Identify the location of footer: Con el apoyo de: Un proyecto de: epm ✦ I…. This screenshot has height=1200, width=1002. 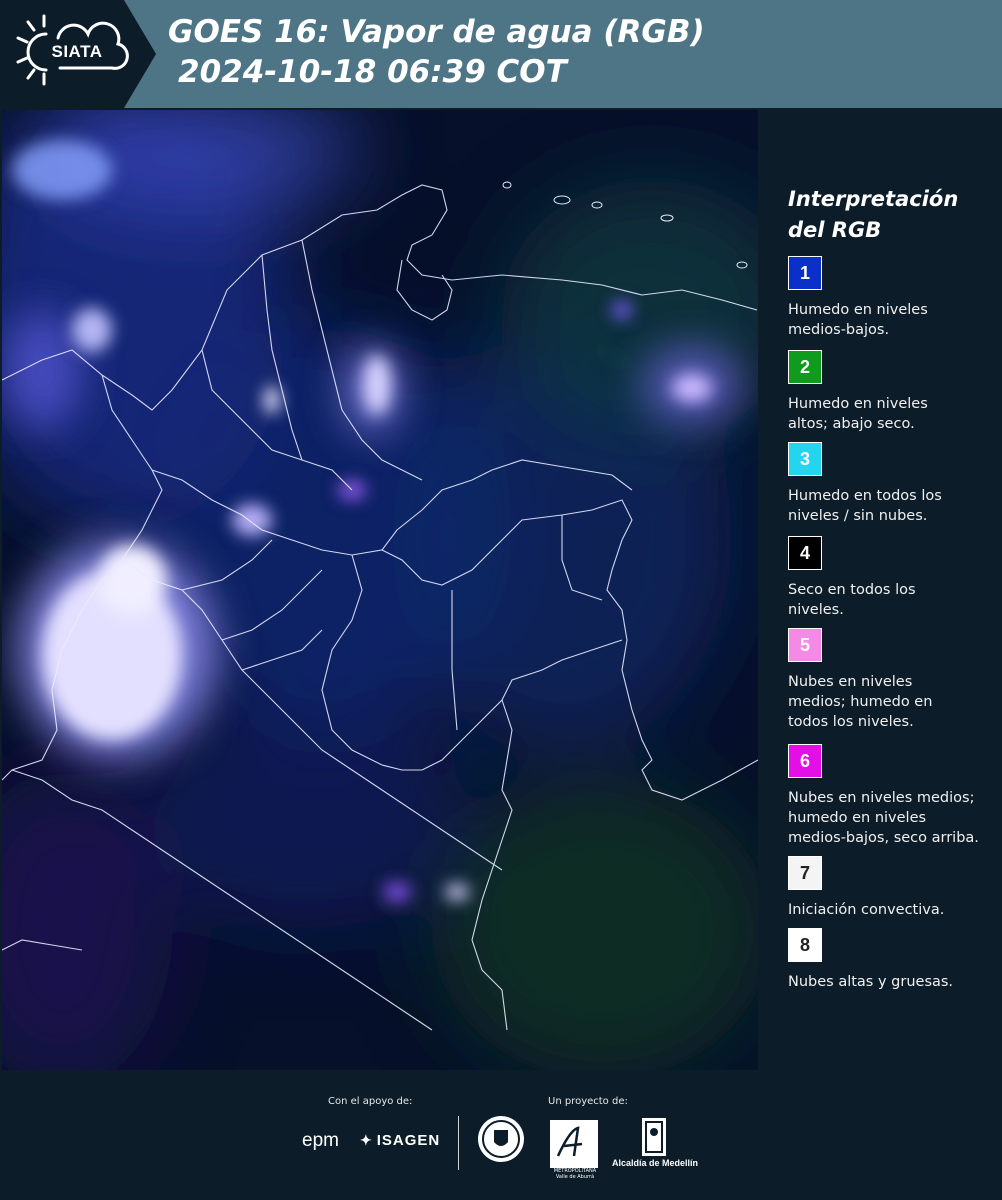
(501, 1135).